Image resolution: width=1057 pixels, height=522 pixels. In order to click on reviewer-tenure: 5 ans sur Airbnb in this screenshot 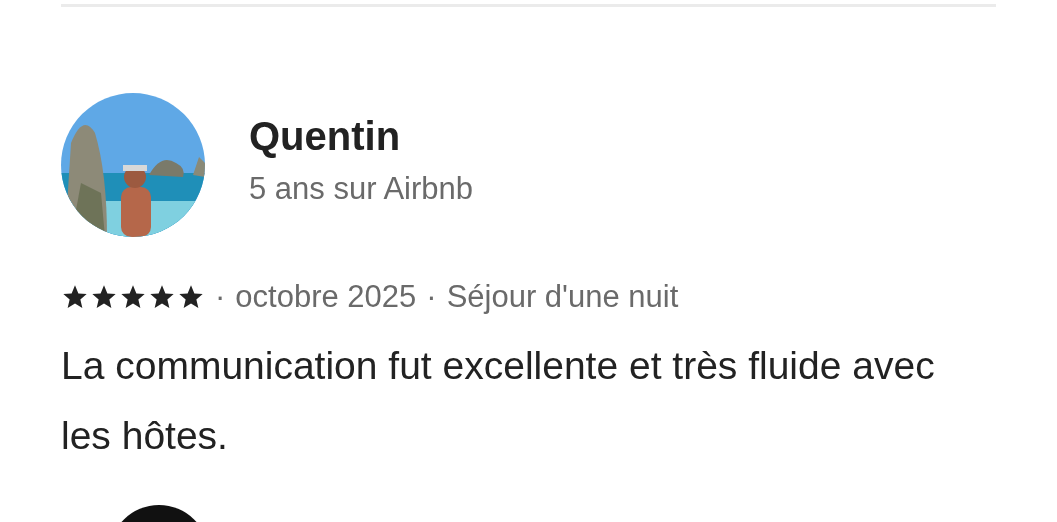, I will do `click(361, 188)`.